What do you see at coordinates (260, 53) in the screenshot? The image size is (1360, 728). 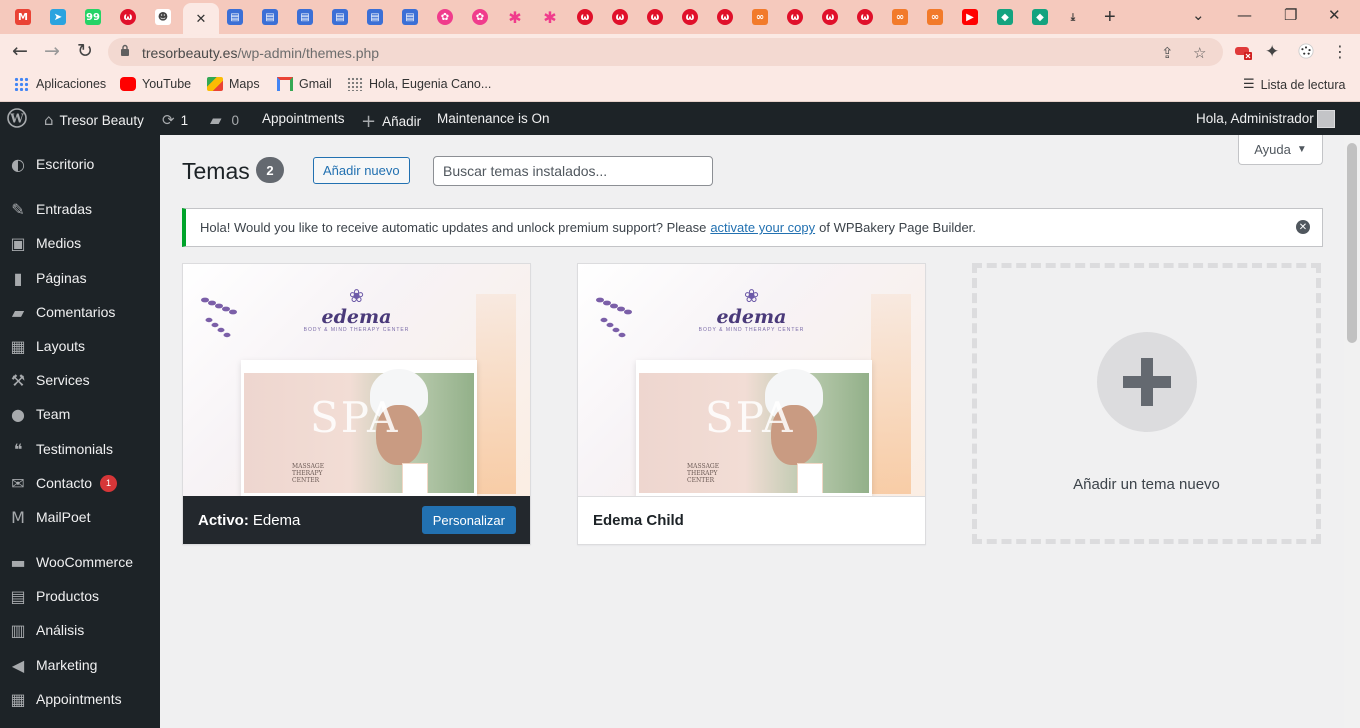 I see `url-text: tresorbeauty.es/wp-admin/themes.php` at bounding box center [260, 53].